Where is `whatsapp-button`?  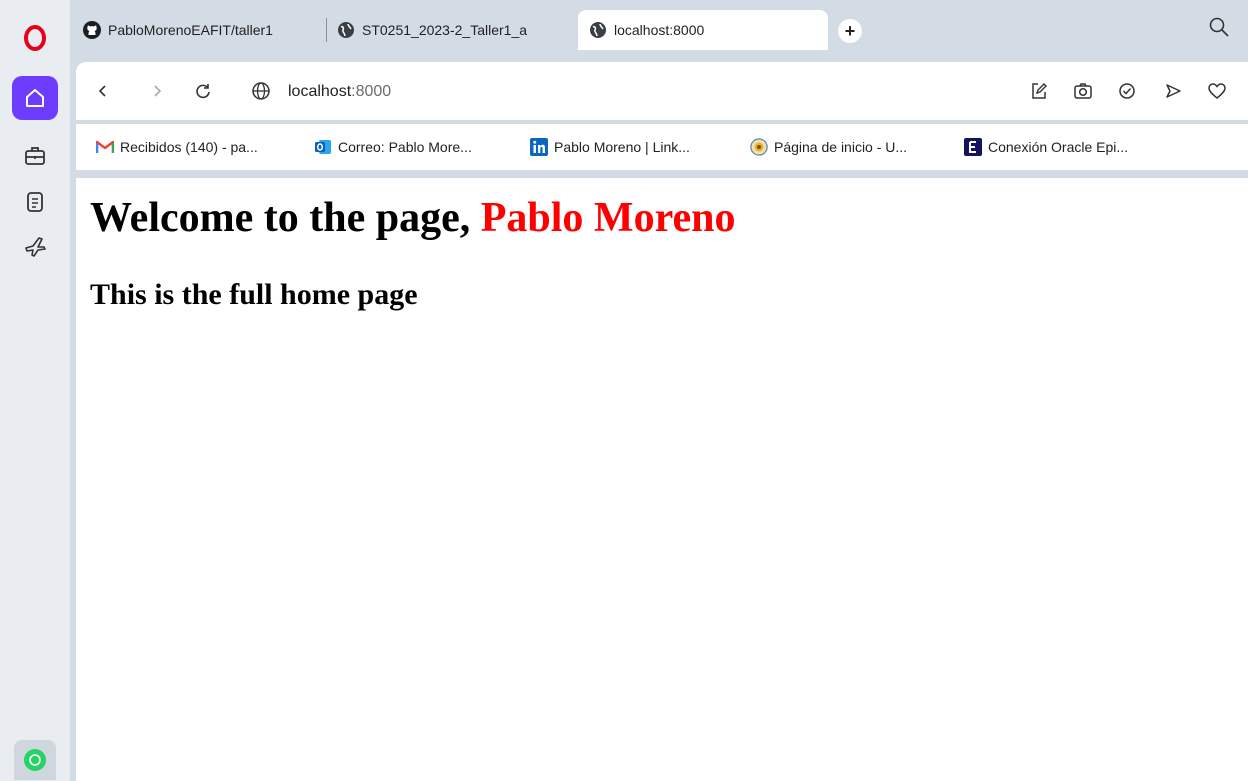 whatsapp-button is located at coordinates (35, 760).